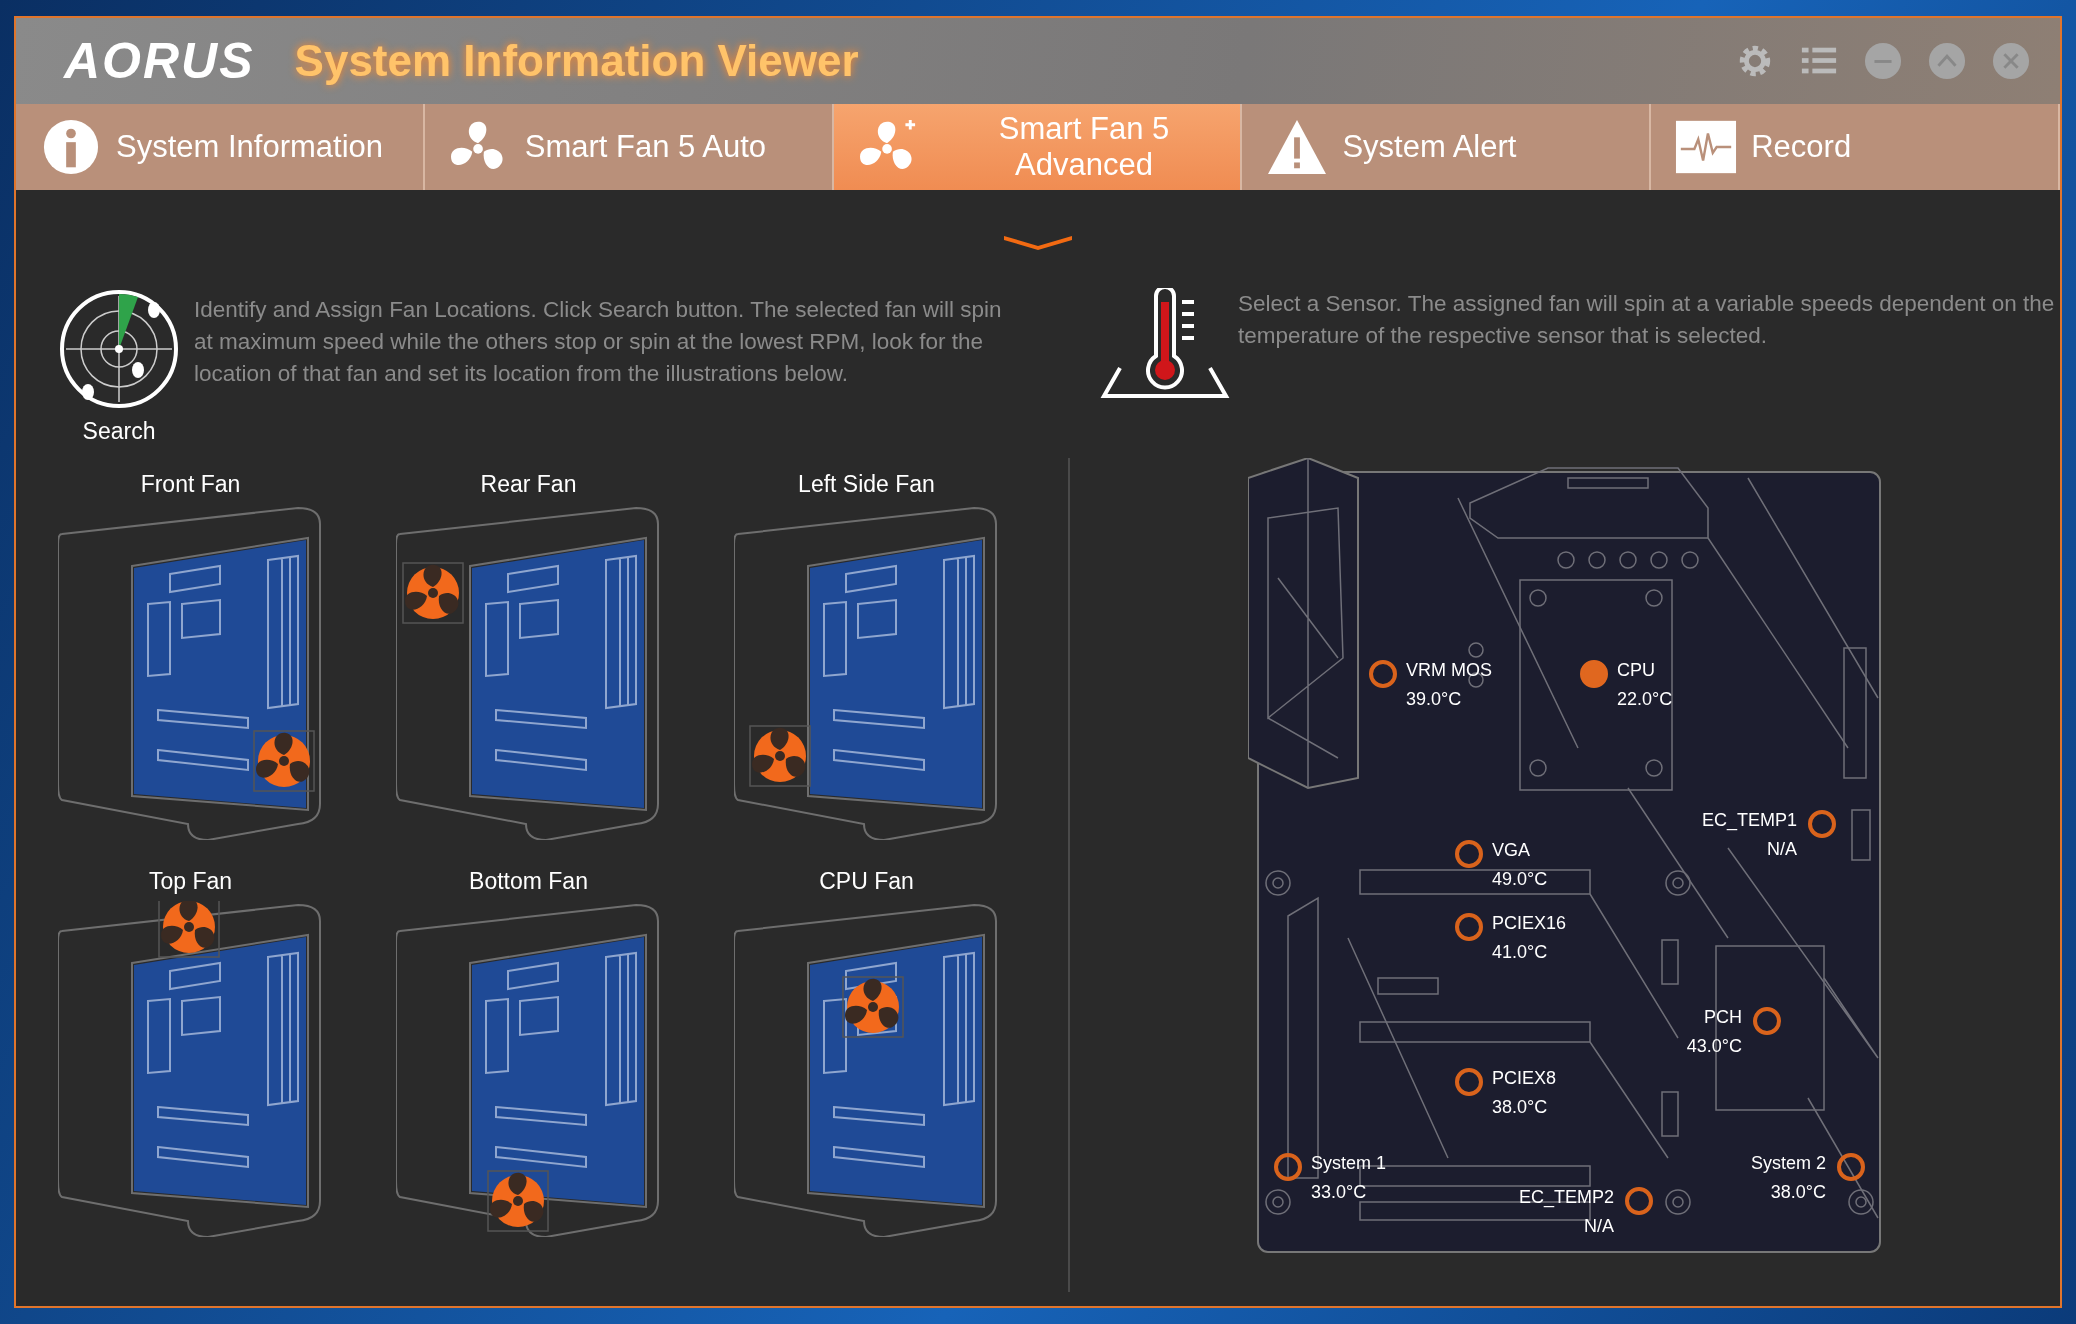 This screenshot has height=1324, width=2076. I want to click on search-button: Search, so click(119, 366).